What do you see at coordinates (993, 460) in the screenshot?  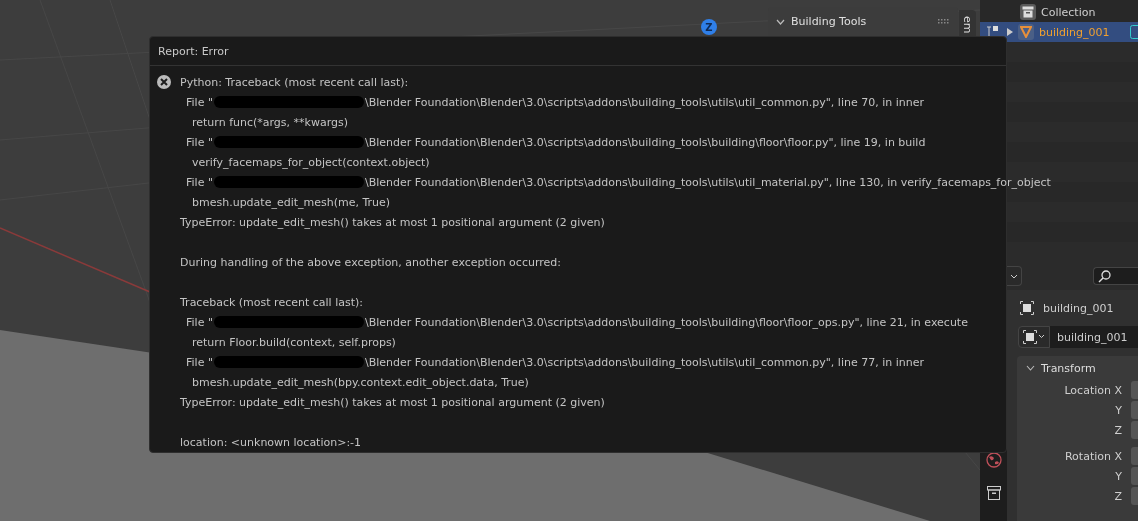 I see `globe-icon` at bounding box center [993, 460].